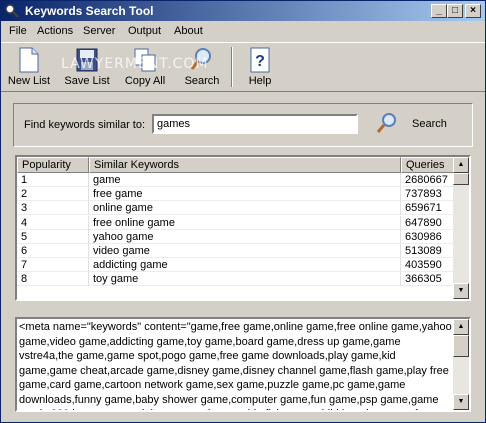 This screenshot has width=486, height=423. I want to click on column-header-queries: Queries, so click(428, 165).